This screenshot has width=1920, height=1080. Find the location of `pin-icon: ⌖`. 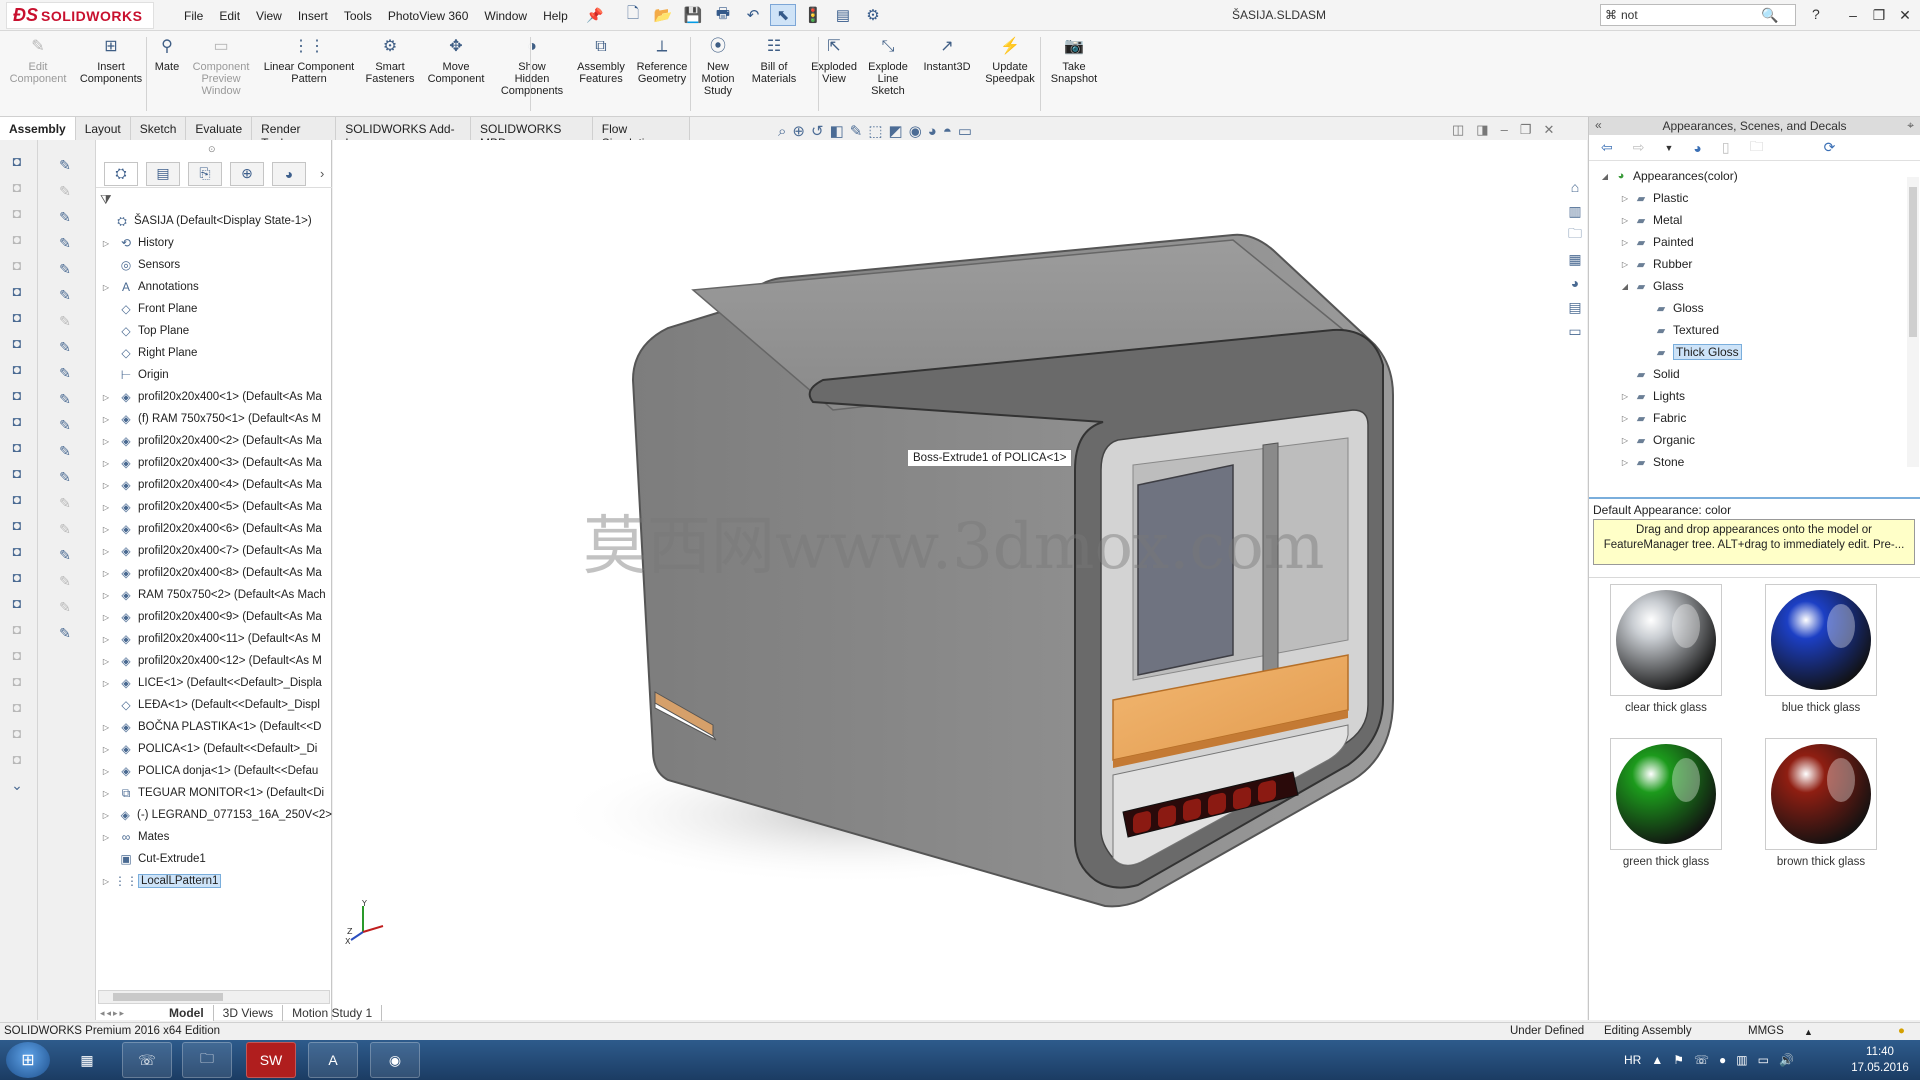

pin-icon: ⌖ is located at coordinates (1910, 125).